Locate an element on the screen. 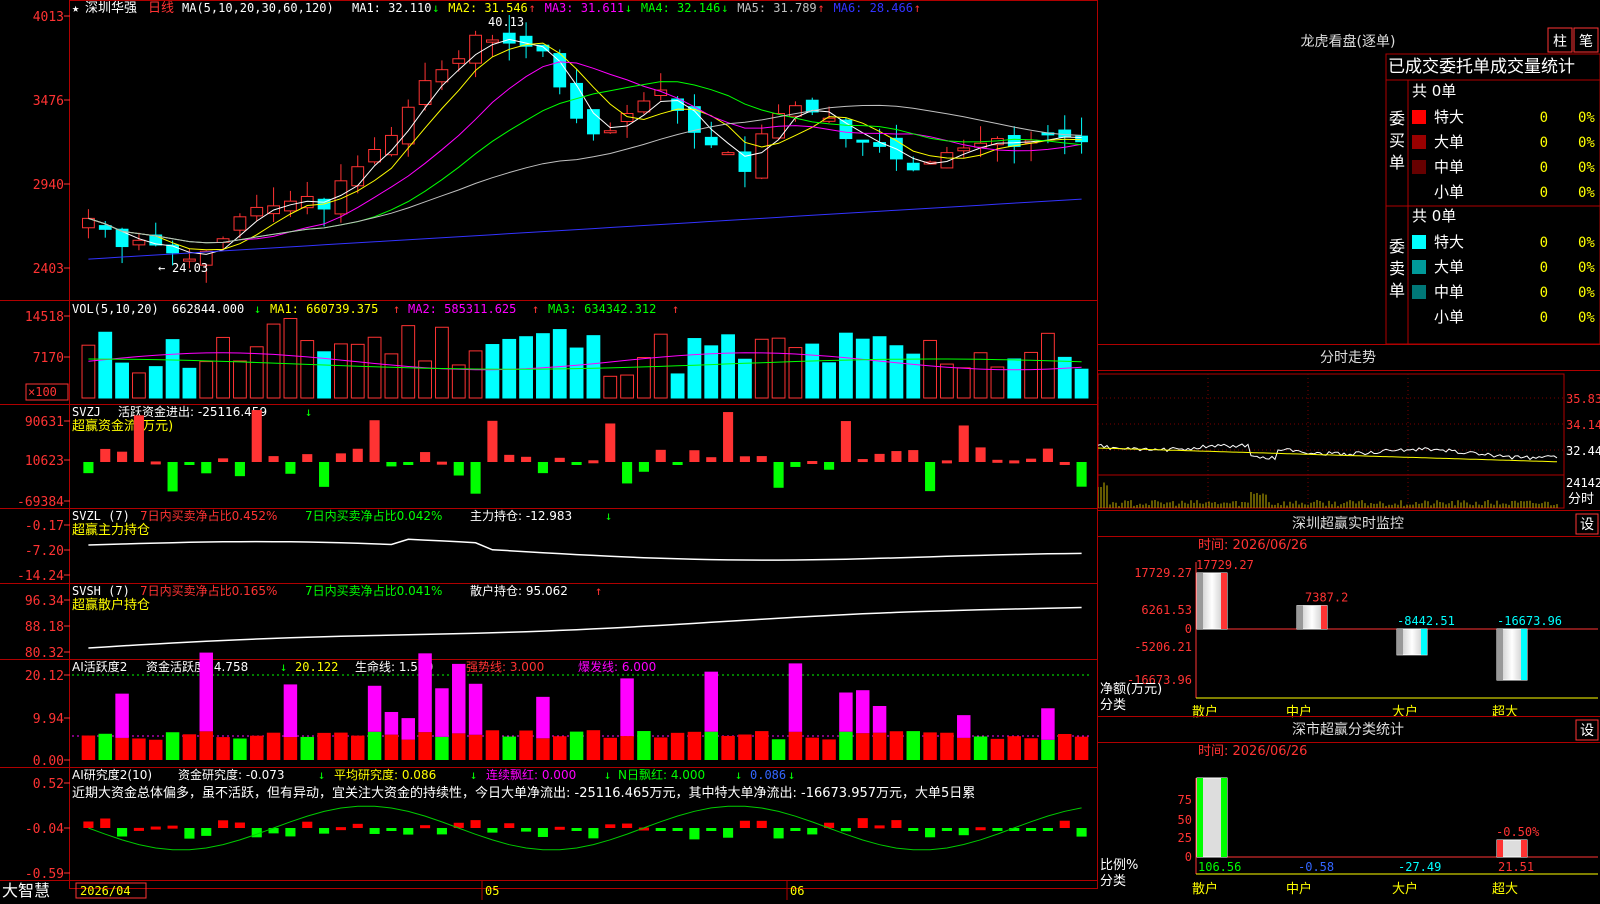 The height and width of the screenshot is (904, 1600). sz-monitor-time: 时间: 2026/06/26 is located at coordinates (1252, 545).